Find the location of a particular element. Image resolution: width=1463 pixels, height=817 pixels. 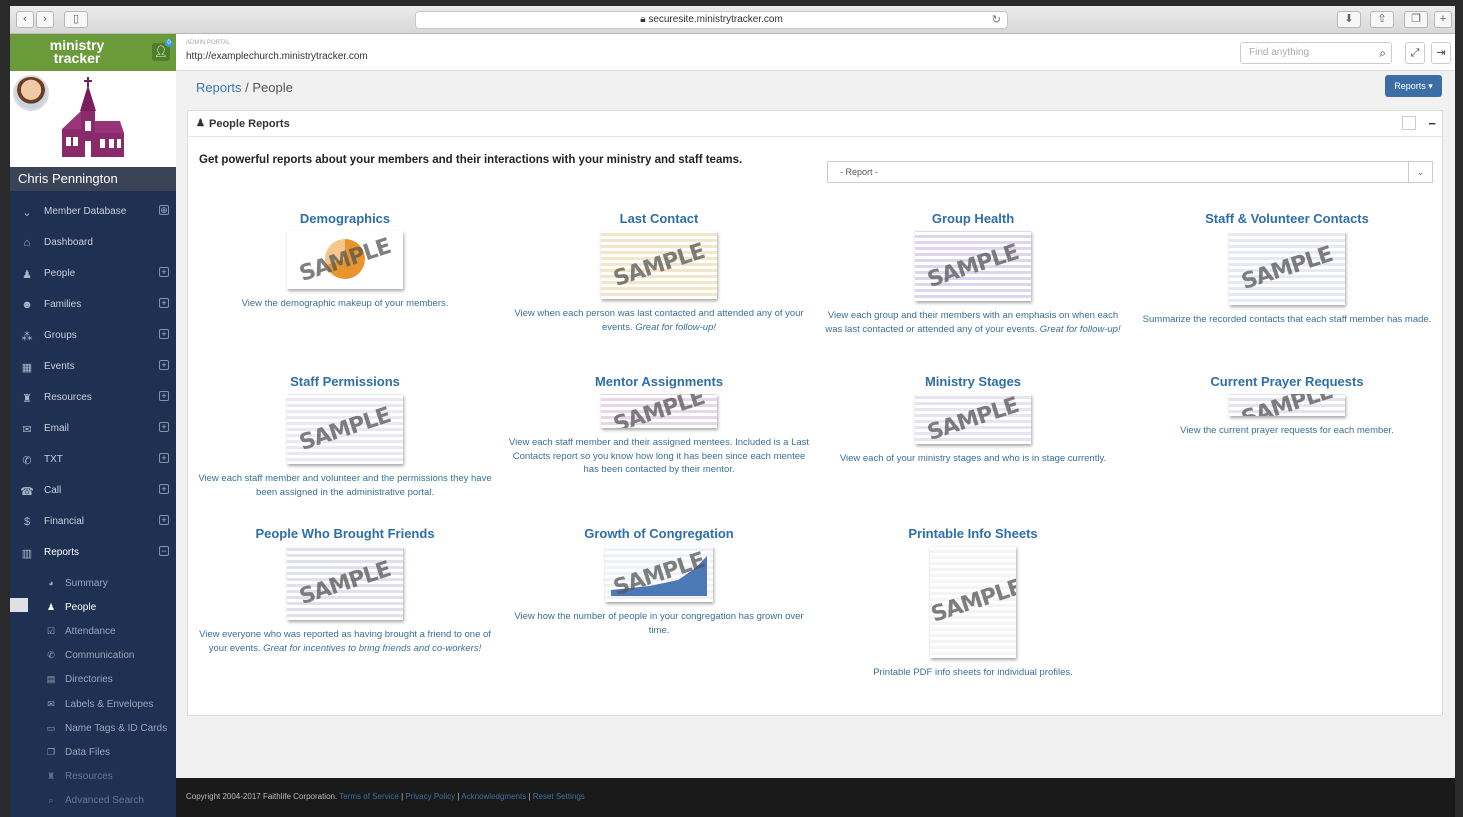

footer-link-terms-of-service: Terms of Service is located at coordinates (369, 796).